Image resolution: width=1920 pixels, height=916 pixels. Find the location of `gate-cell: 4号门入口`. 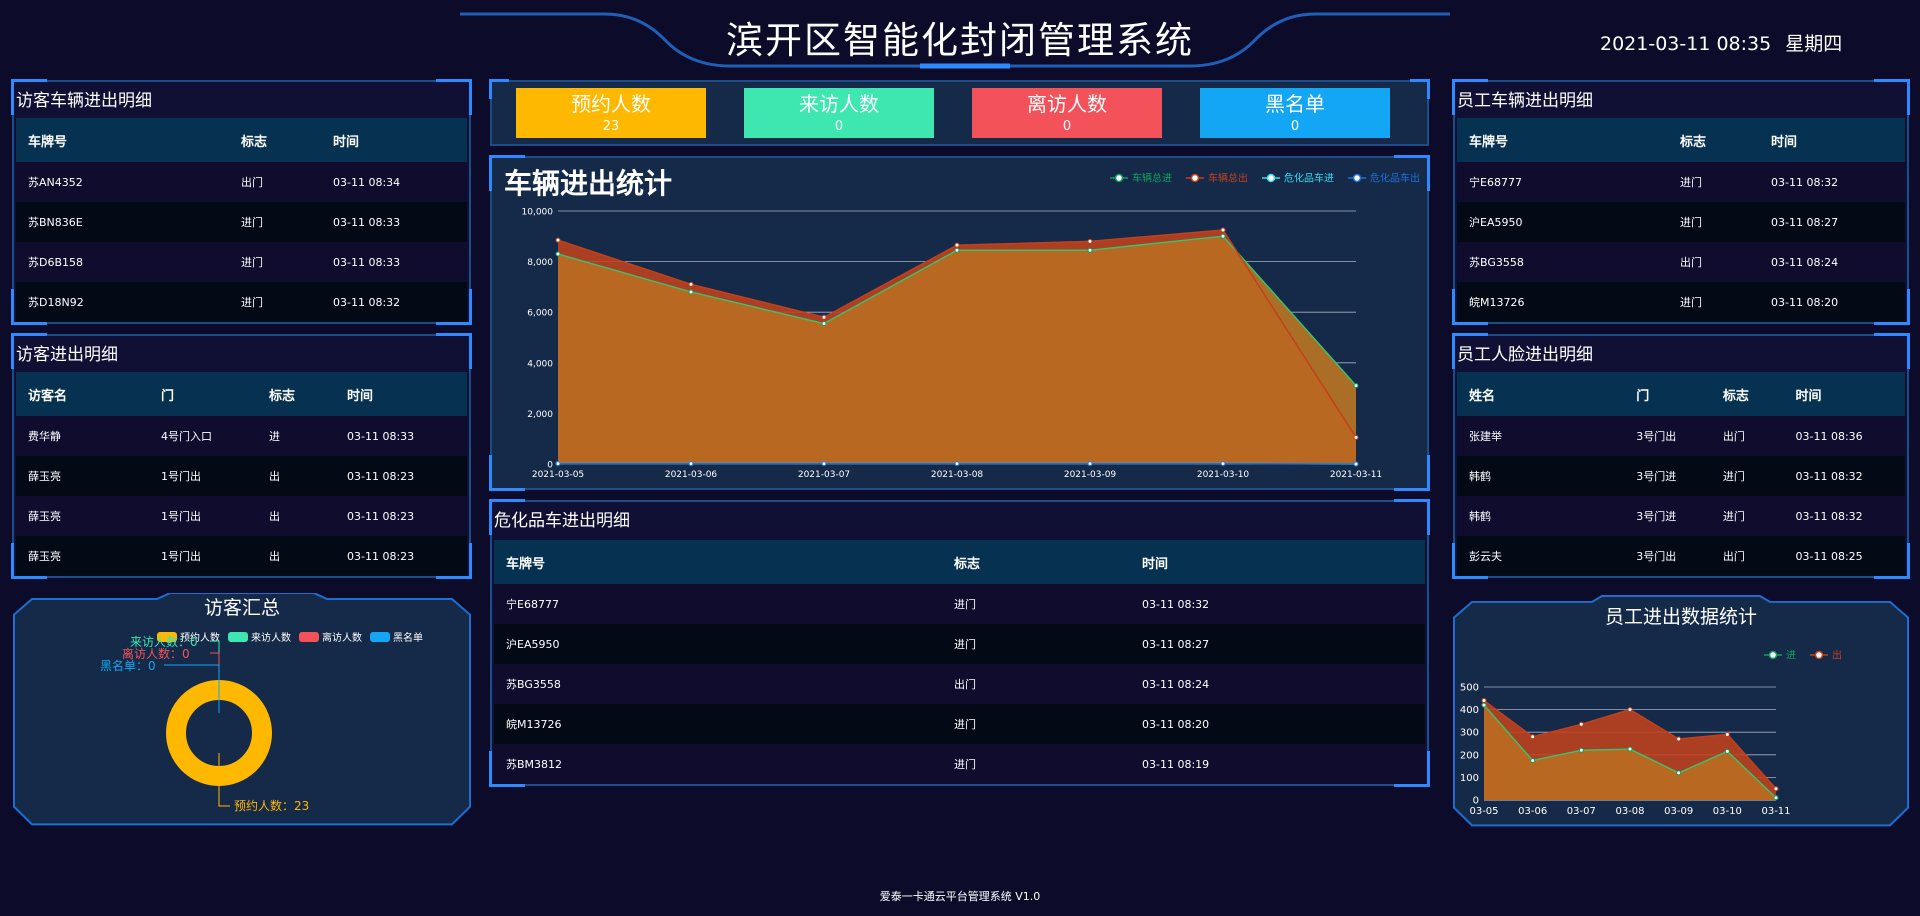

gate-cell: 4号门入口 is located at coordinates (186, 436).